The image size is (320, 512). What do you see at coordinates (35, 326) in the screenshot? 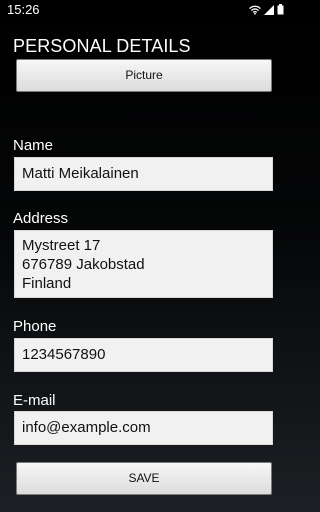
I see `phone-label: Phone` at bounding box center [35, 326].